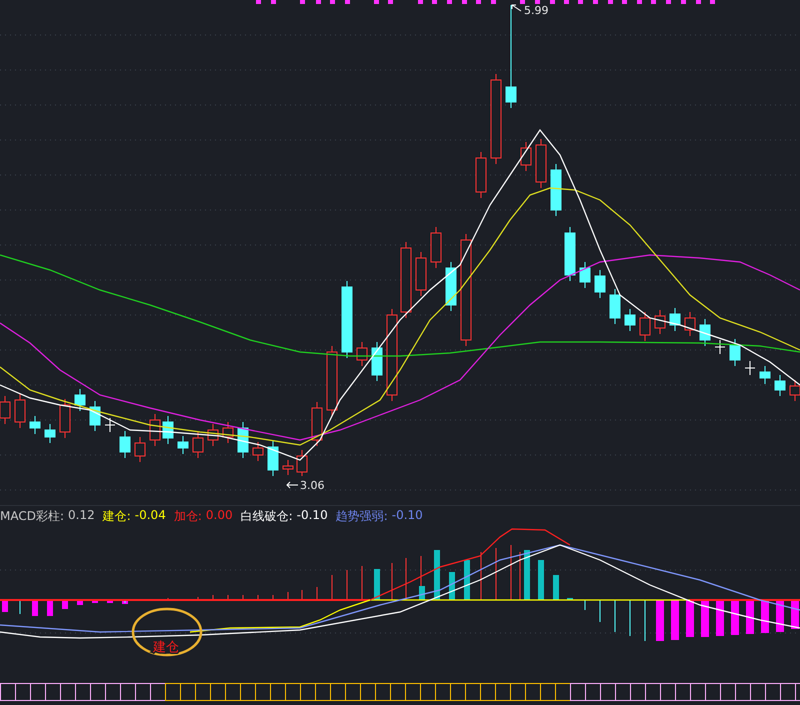 The width and height of the screenshot is (800, 705). Describe the element at coordinates (81, 516) in the screenshot. I see `legend-value: 0.12` at that location.